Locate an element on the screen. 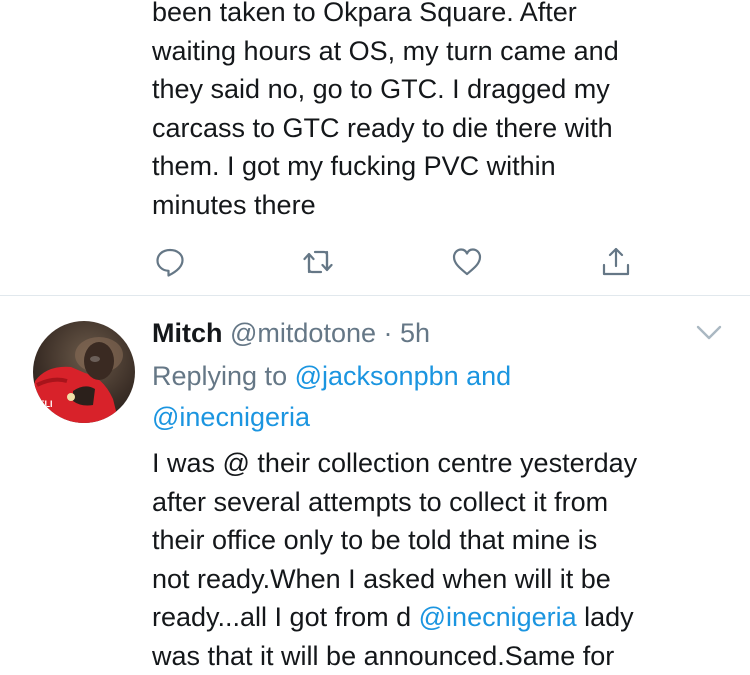  retweet-button is located at coordinates (318, 262).